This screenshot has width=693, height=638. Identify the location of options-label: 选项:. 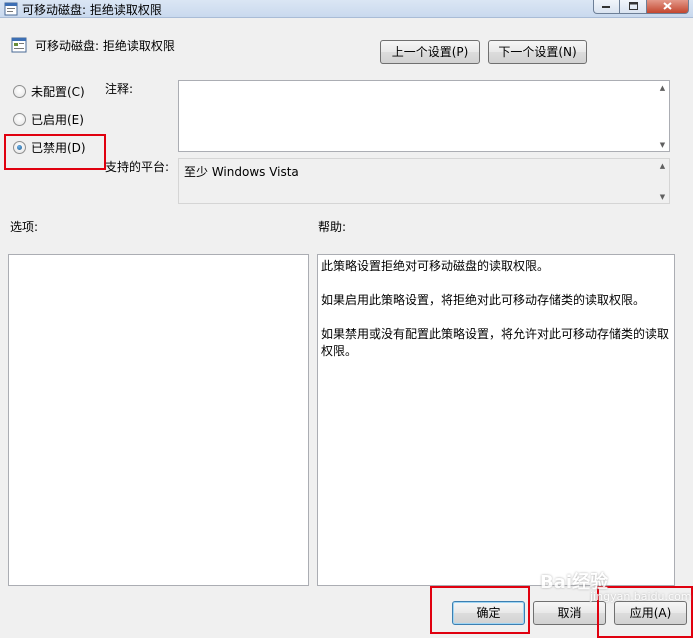
(24, 227).